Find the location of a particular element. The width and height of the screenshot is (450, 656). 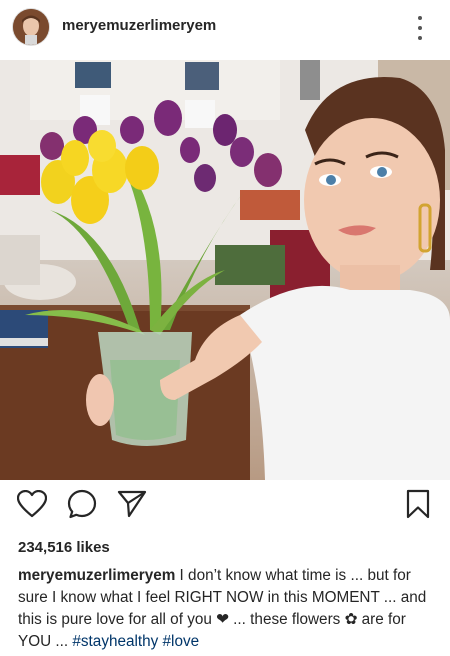

post-header: meryemuzerlimeryem is located at coordinates (225, 29).